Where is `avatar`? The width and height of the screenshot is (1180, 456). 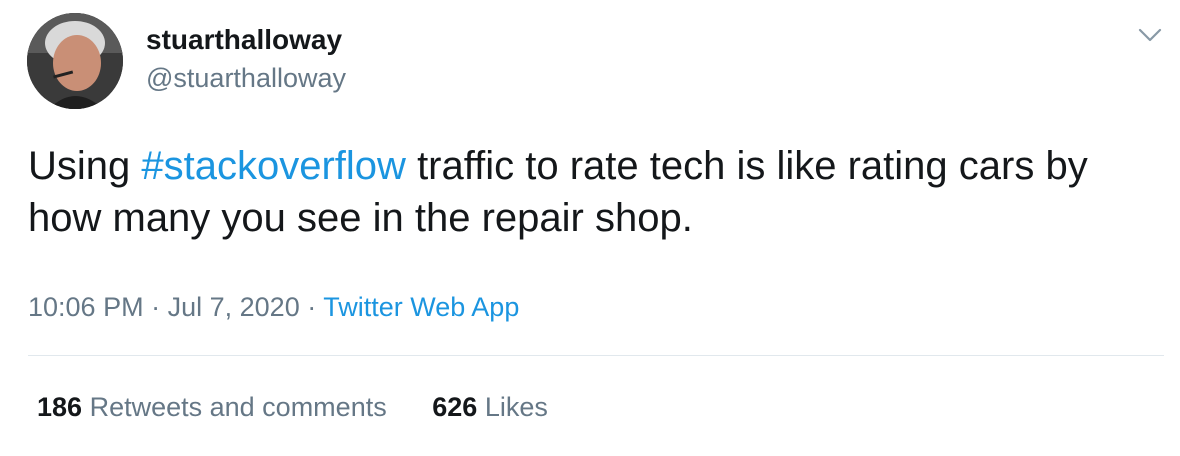 avatar is located at coordinates (75, 61).